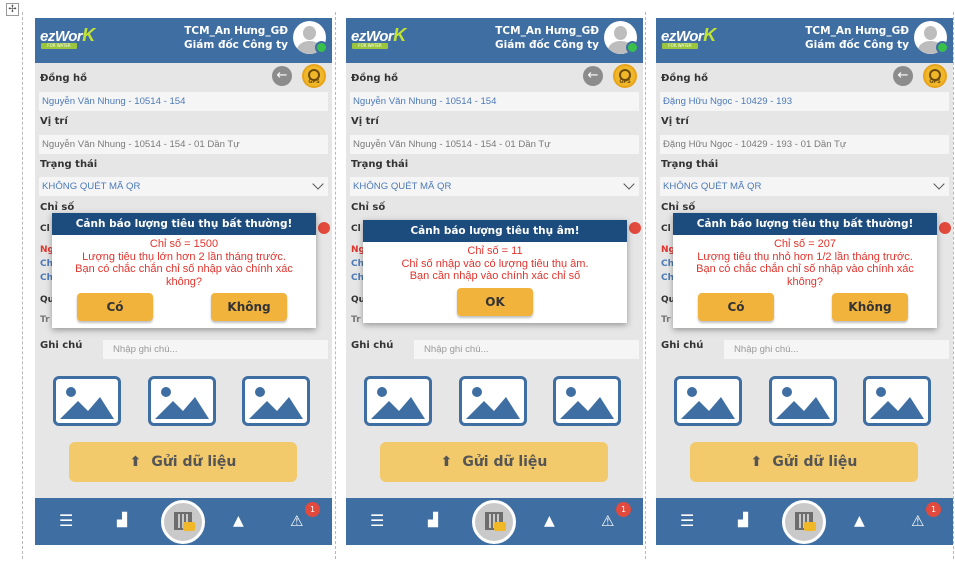  What do you see at coordinates (495, 301) in the screenshot?
I see `ok-button: OK` at bounding box center [495, 301].